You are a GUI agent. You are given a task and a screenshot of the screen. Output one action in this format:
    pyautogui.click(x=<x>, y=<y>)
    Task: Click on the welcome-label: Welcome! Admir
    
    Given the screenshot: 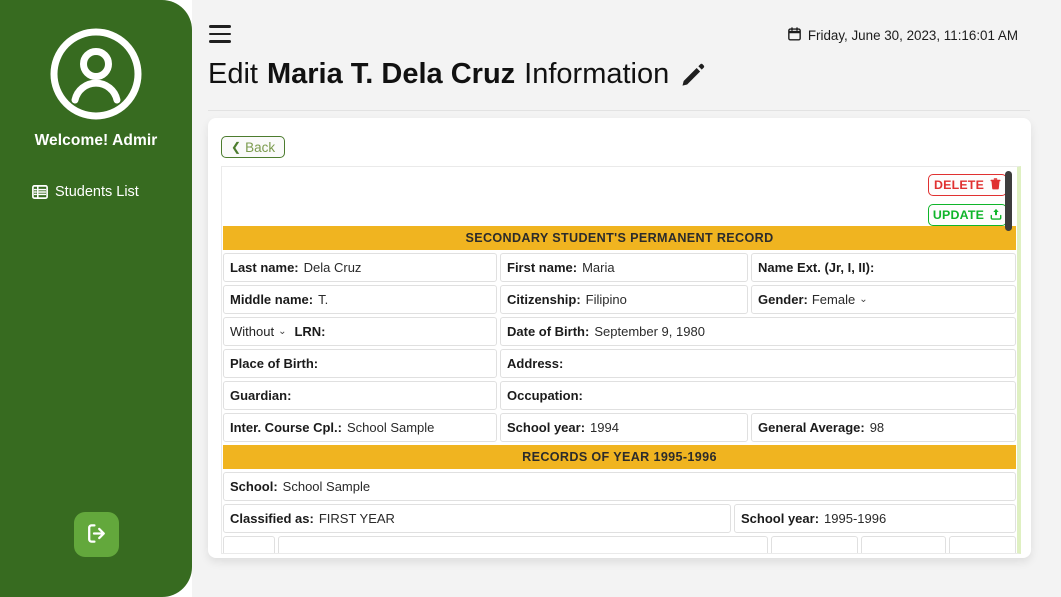 What is the action you would take?
    pyautogui.click(x=96, y=140)
    